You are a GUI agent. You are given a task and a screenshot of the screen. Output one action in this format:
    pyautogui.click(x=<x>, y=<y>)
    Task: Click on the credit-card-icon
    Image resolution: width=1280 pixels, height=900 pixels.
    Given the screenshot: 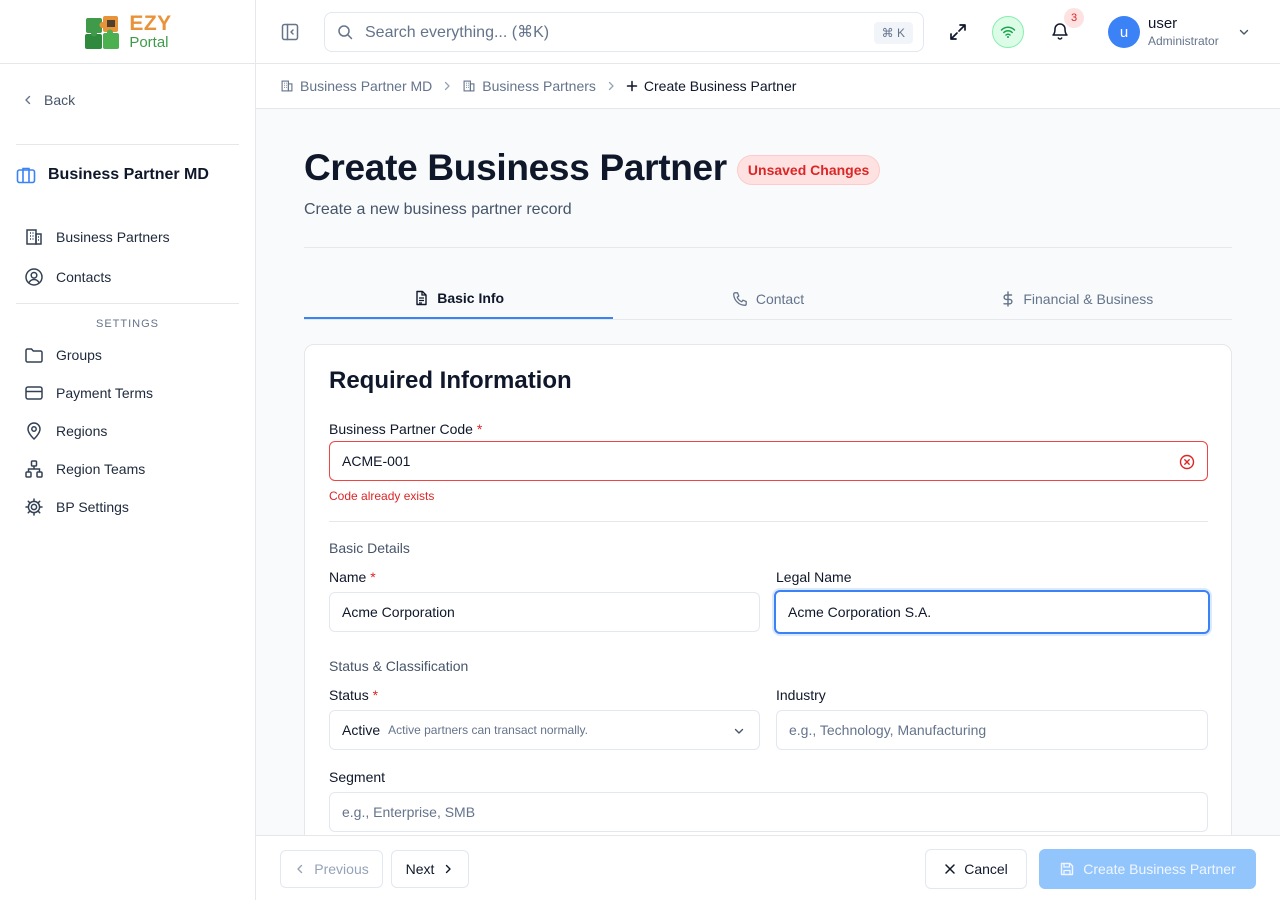 What is the action you would take?
    pyautogui.click(x=34, y=393)
    